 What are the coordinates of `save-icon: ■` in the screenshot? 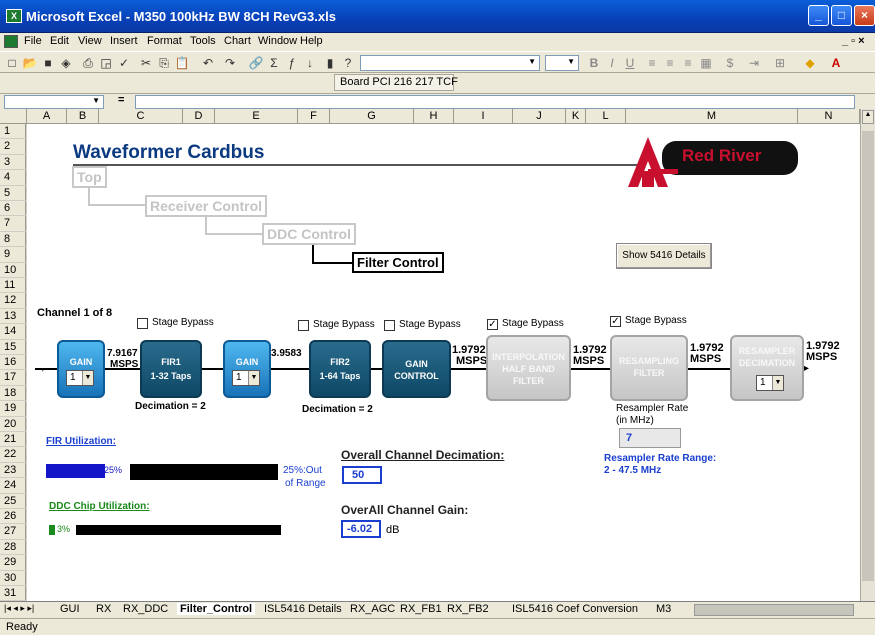 It's located at (48, 63).